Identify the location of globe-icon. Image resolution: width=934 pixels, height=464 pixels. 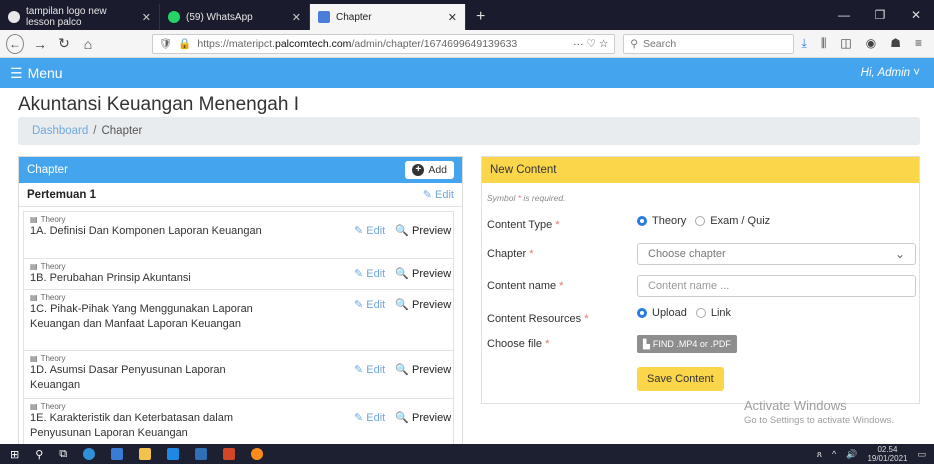
(14, 17).